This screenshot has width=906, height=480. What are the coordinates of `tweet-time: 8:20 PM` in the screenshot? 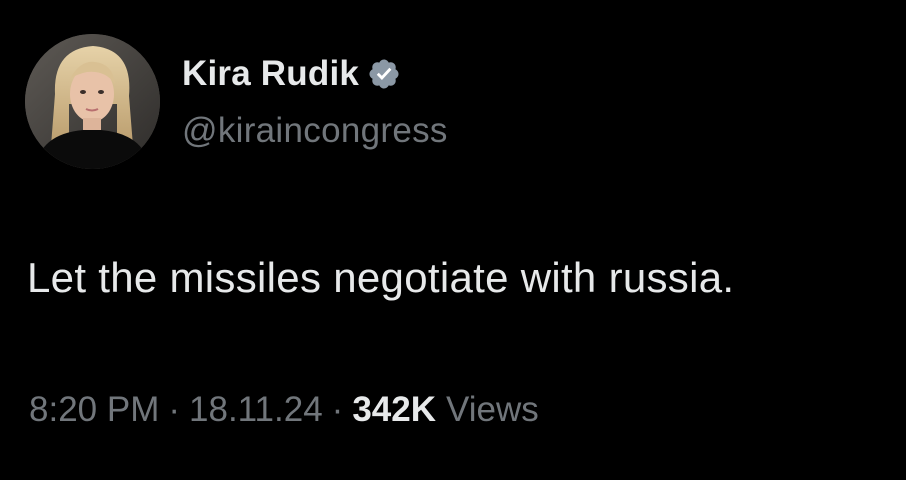 It's located at (94, 410).